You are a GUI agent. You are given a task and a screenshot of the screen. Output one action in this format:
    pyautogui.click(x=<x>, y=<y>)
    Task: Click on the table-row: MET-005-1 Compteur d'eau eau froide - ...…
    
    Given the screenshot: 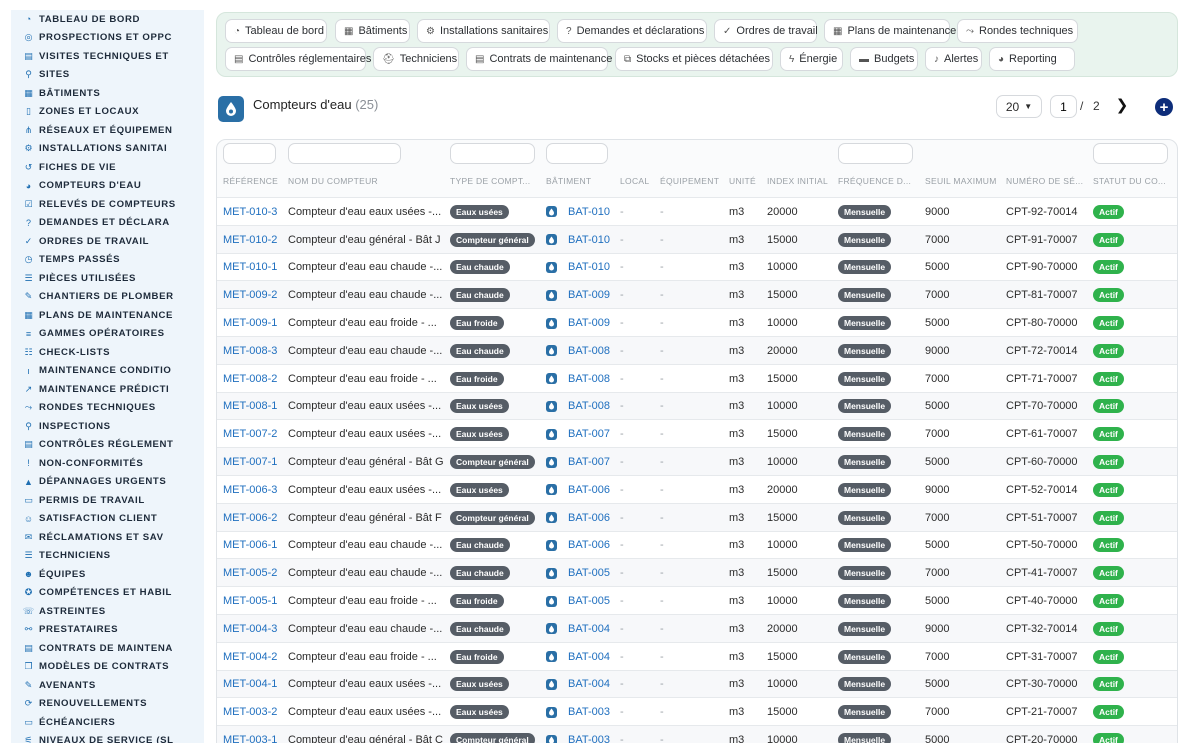 What is the action you would take?
    pyautogui.click(x=697, y=600)
    